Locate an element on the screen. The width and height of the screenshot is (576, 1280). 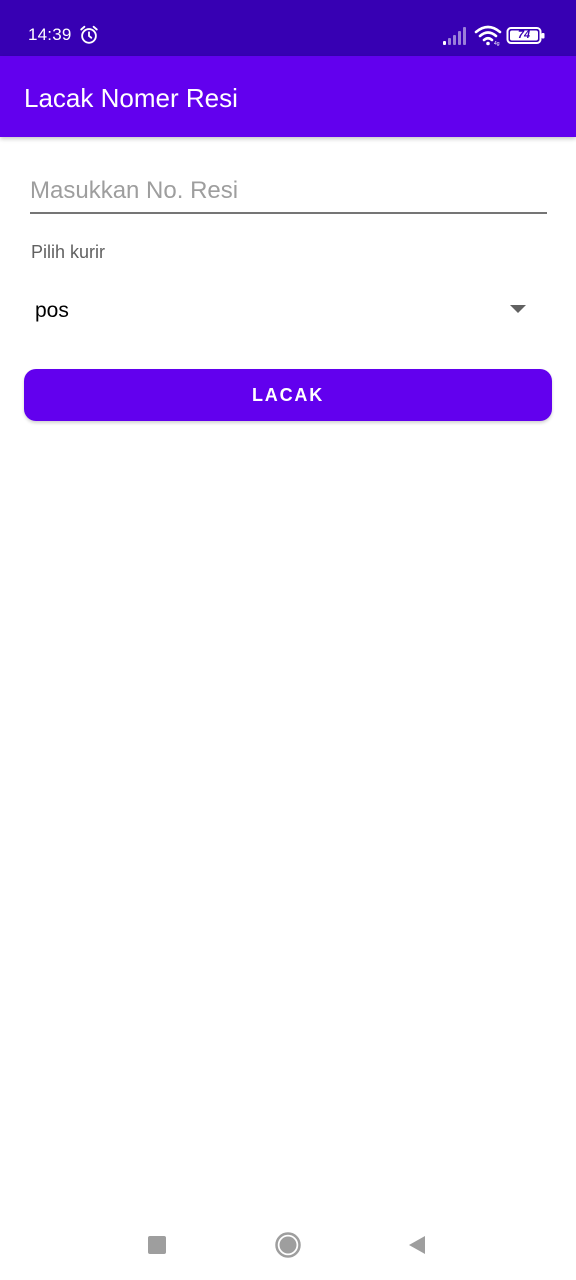
dropdown-arrow-icon is located at coordinates (518, 309).